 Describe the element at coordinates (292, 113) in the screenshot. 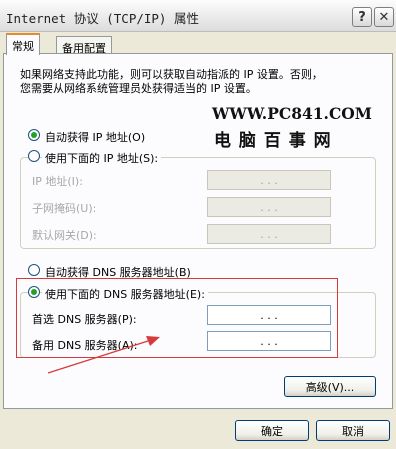

I see `watermark-url: WWW.PC841.COM` at that location.